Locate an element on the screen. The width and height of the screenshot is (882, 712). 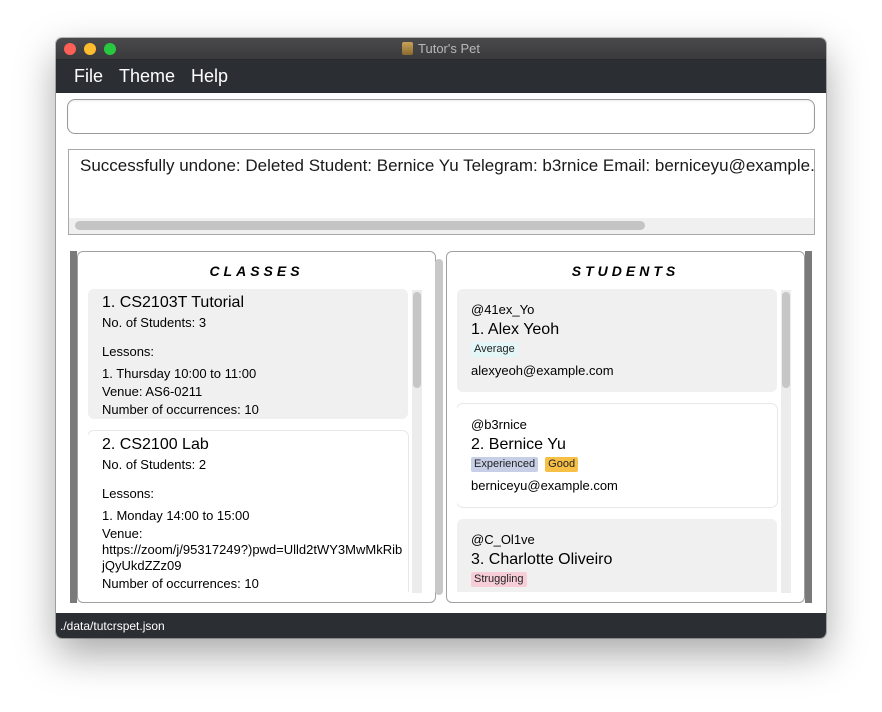
tag-good: Good is located at coordinates (562, 464).